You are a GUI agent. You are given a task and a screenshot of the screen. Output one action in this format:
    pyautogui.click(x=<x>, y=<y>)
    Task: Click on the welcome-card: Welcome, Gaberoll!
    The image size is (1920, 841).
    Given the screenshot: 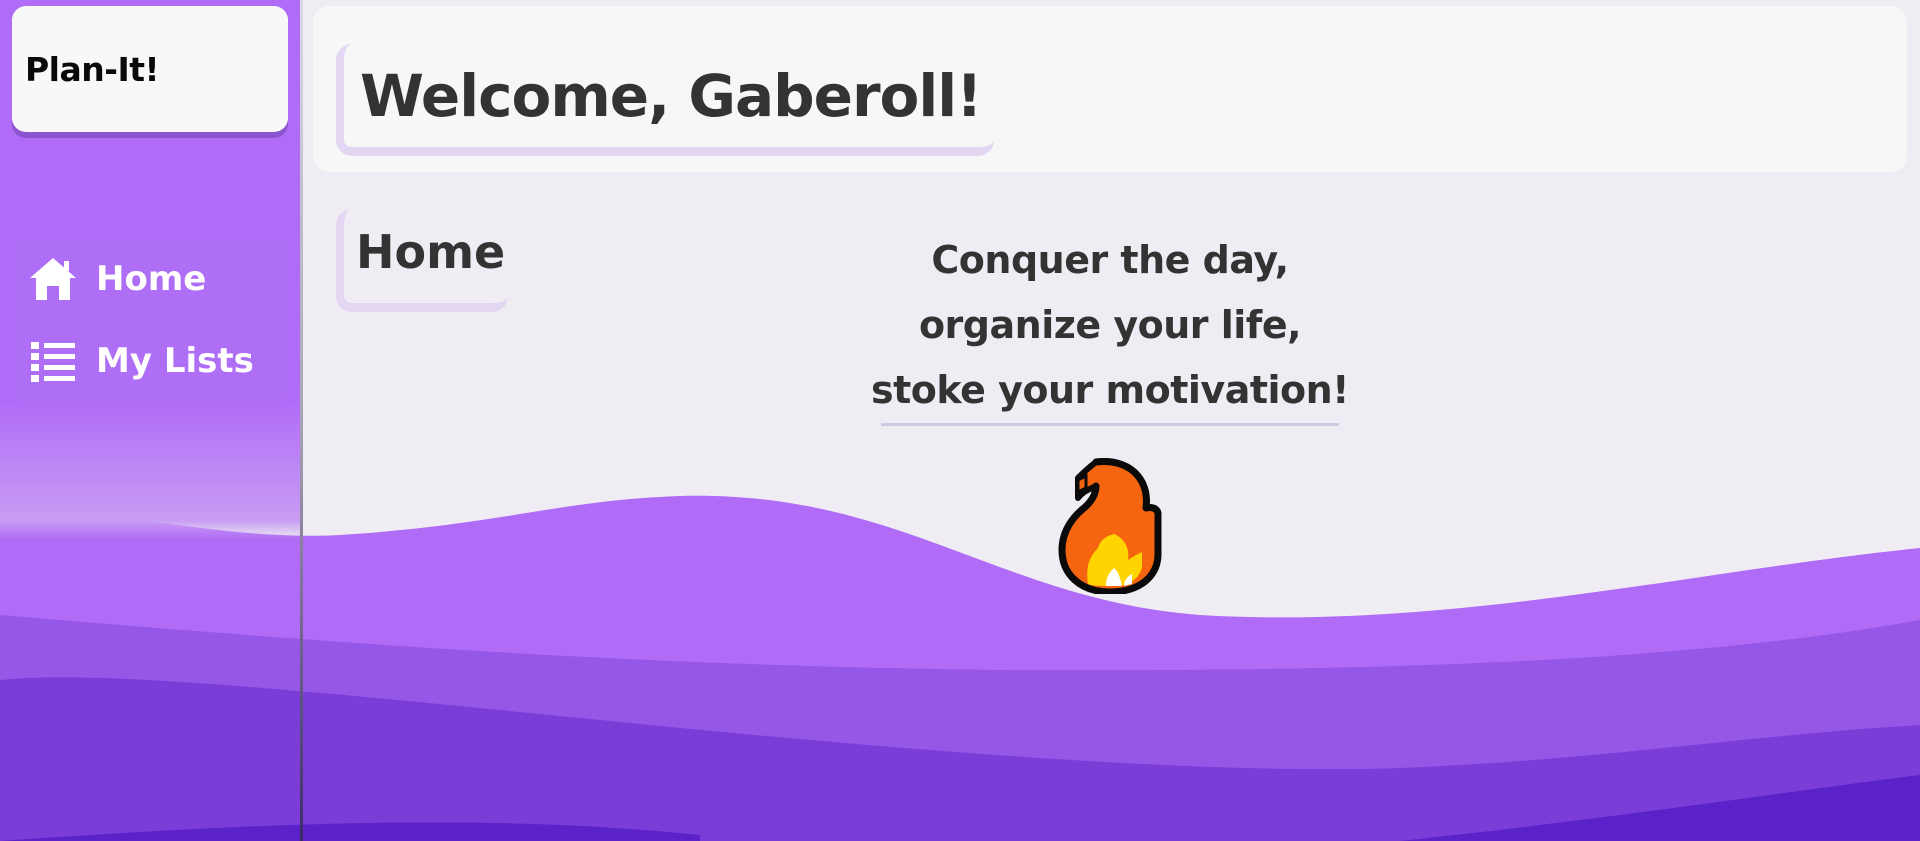 What is the action you would take?
    pyautogui.click(x=665, y=100)
    